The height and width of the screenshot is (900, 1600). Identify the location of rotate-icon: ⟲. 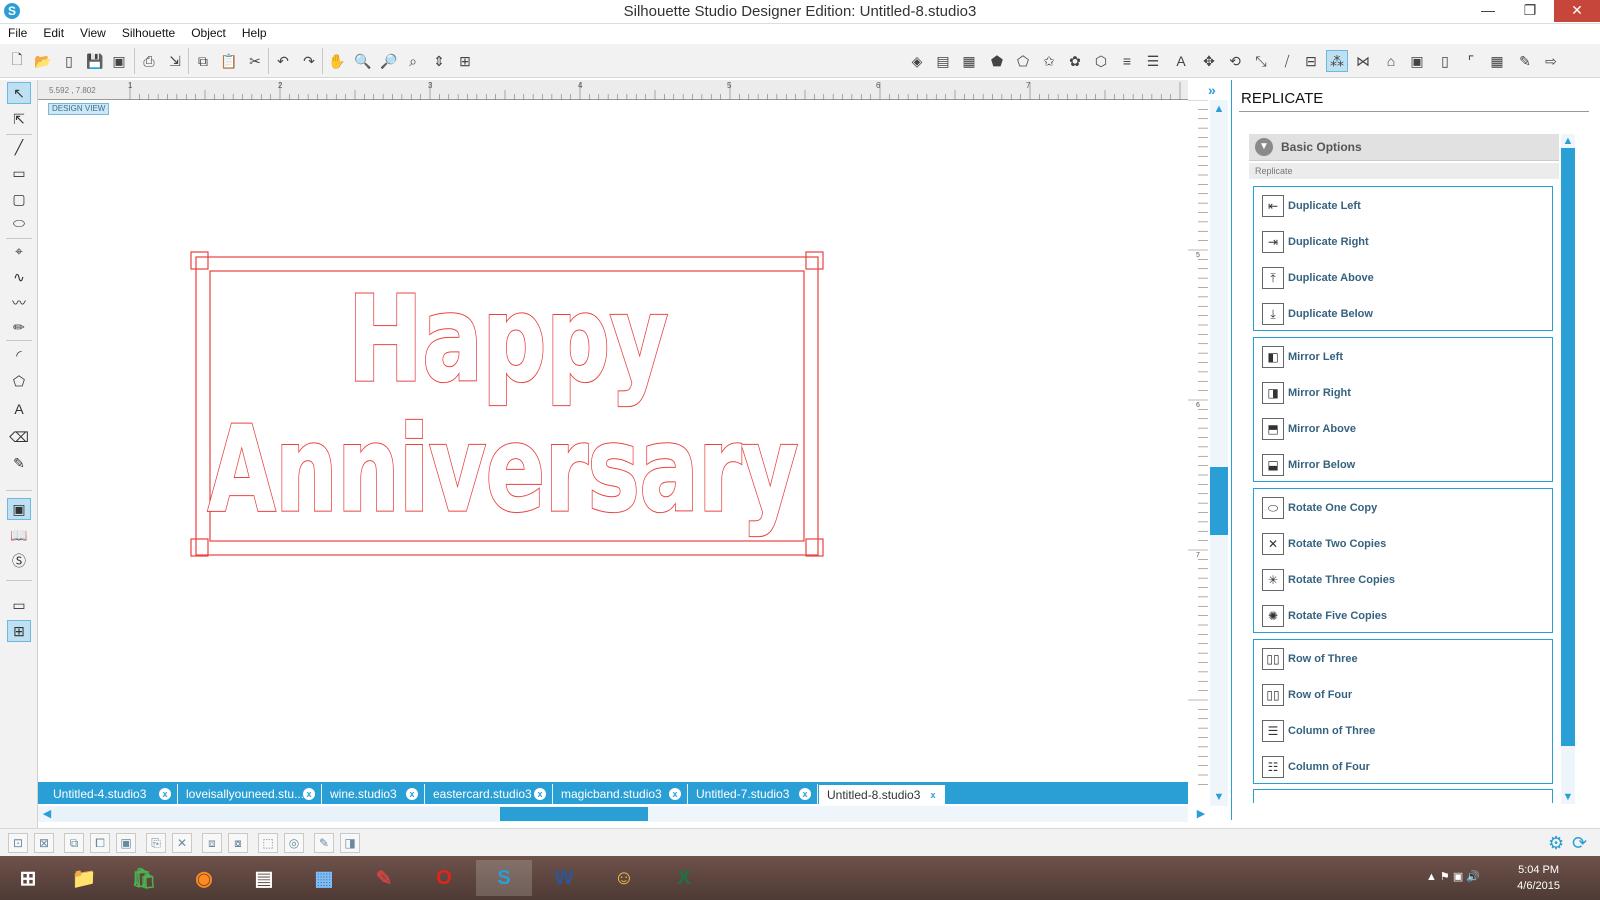
(1235, 61).